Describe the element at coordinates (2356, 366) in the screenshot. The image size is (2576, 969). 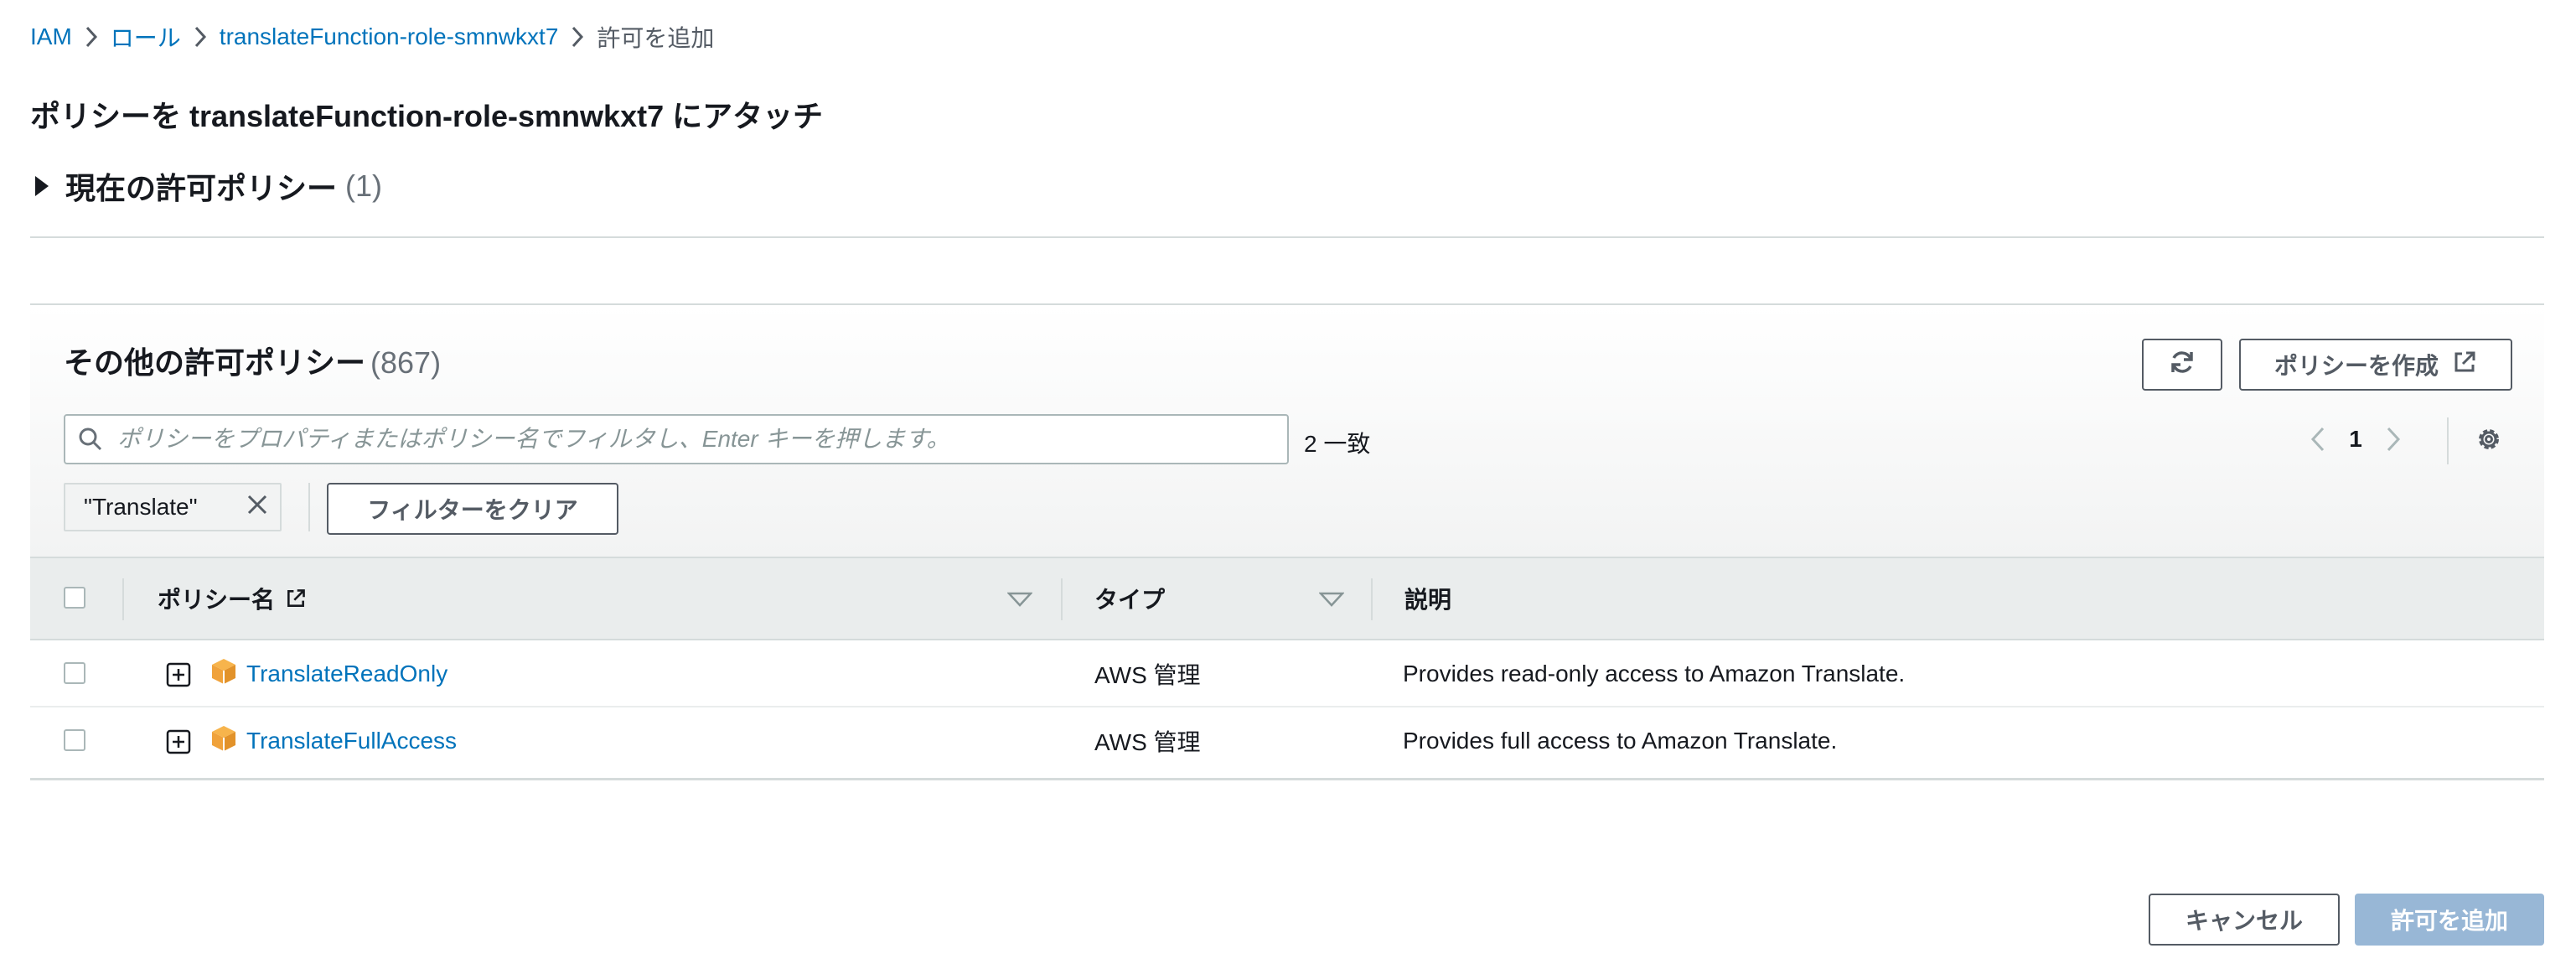
I see `create-policy-label: ポリシーを作成` at that location.